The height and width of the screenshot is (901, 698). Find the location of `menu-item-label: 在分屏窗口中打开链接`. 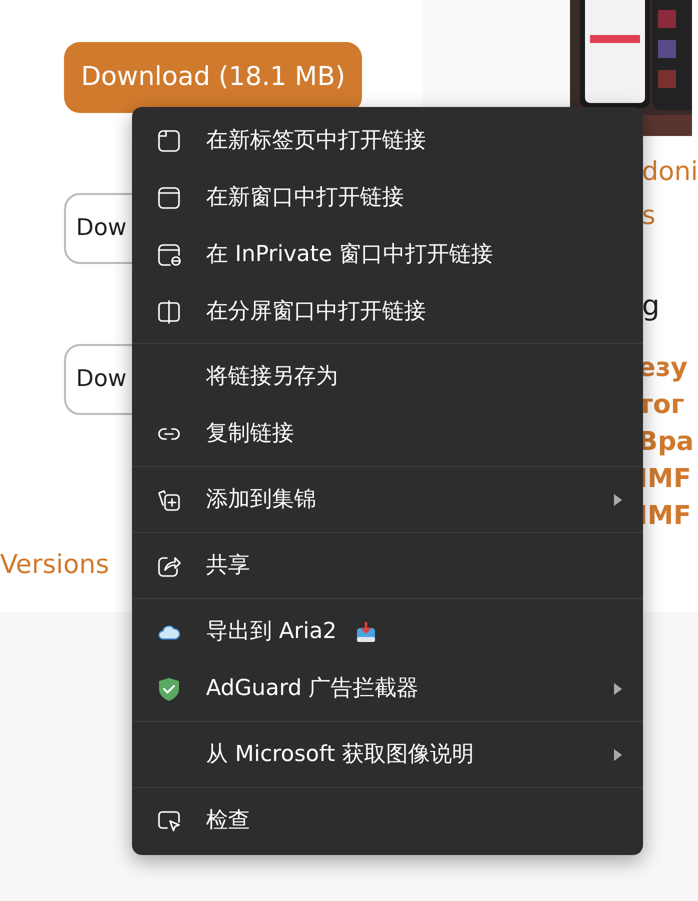

menu-item-label: 在分屏窗口中打开链接 is located at coordinates (316, 312).